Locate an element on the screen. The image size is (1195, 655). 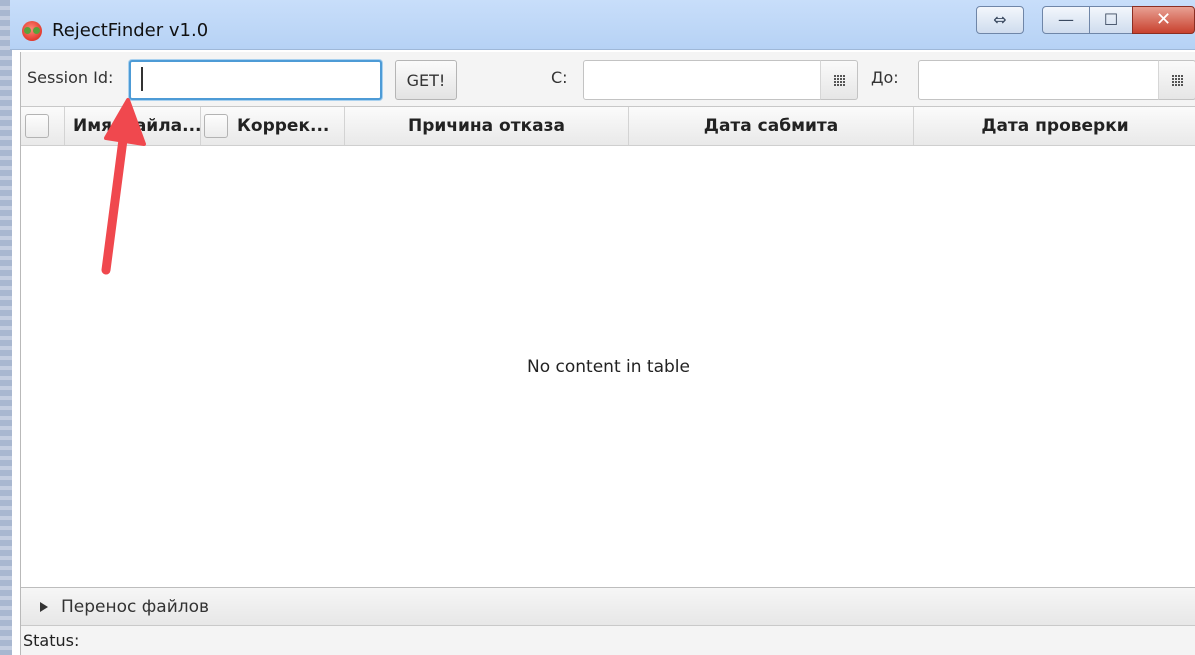
text-caret is located at coordinates (142, 79).